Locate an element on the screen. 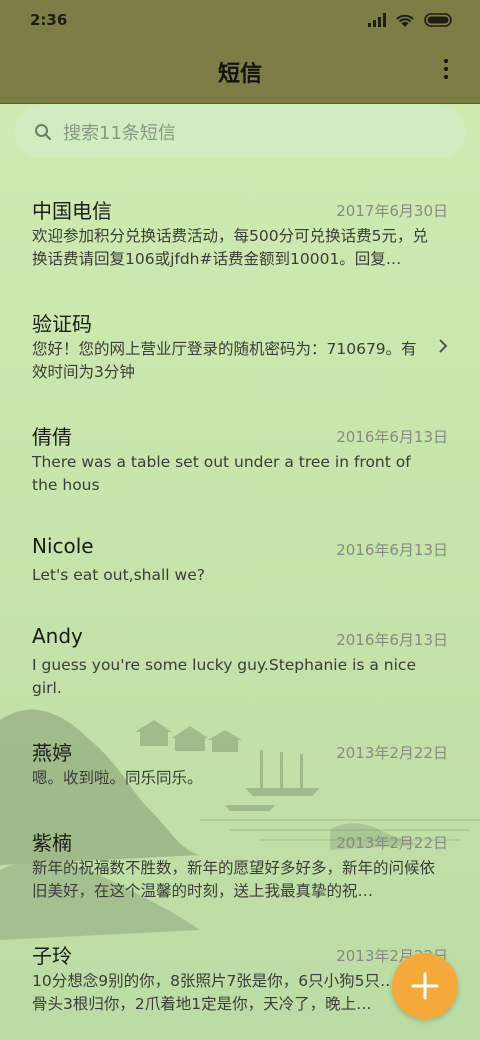  contact-name: 燕婷 is located at coordinates (52, 753).